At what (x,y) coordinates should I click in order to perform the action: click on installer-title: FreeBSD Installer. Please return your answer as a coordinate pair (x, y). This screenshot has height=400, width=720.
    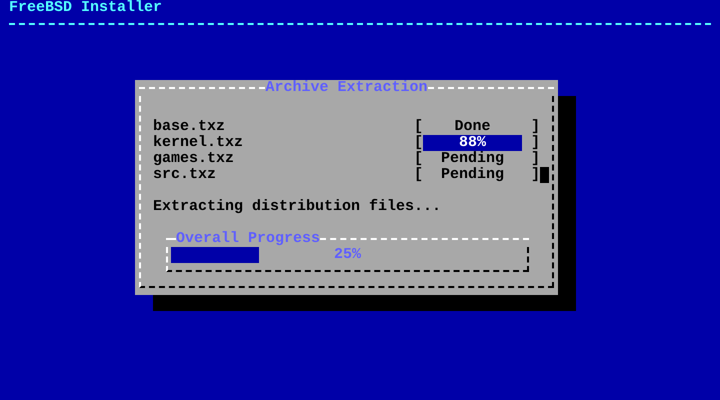
    Looking at the image, I should click on (86, 8).